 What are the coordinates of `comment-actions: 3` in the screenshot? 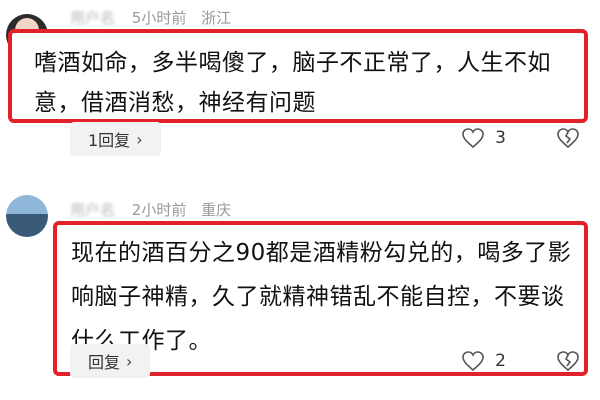 It's located at (520, 138).